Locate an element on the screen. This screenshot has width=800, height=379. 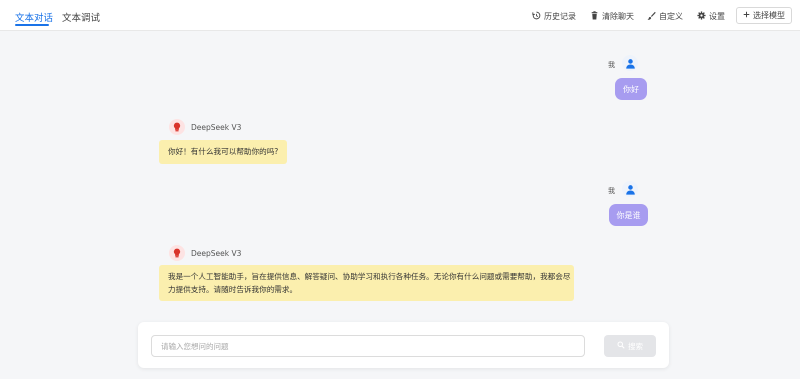
search-button-label: 搜索 is located at coordinates (635, 346).